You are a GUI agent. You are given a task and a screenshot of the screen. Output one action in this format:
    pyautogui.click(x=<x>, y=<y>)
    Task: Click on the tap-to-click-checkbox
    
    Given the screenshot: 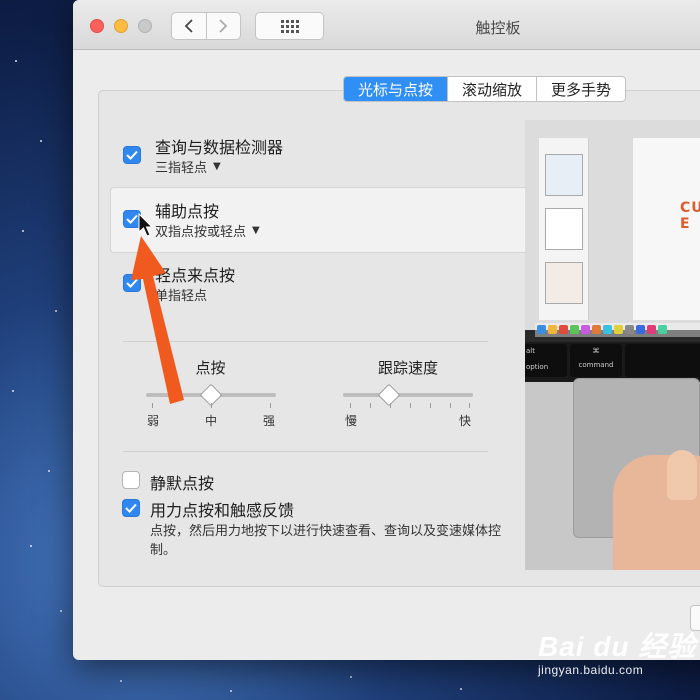 What is the action you would take?
    pyautogui.click(x=132, y=283)
    